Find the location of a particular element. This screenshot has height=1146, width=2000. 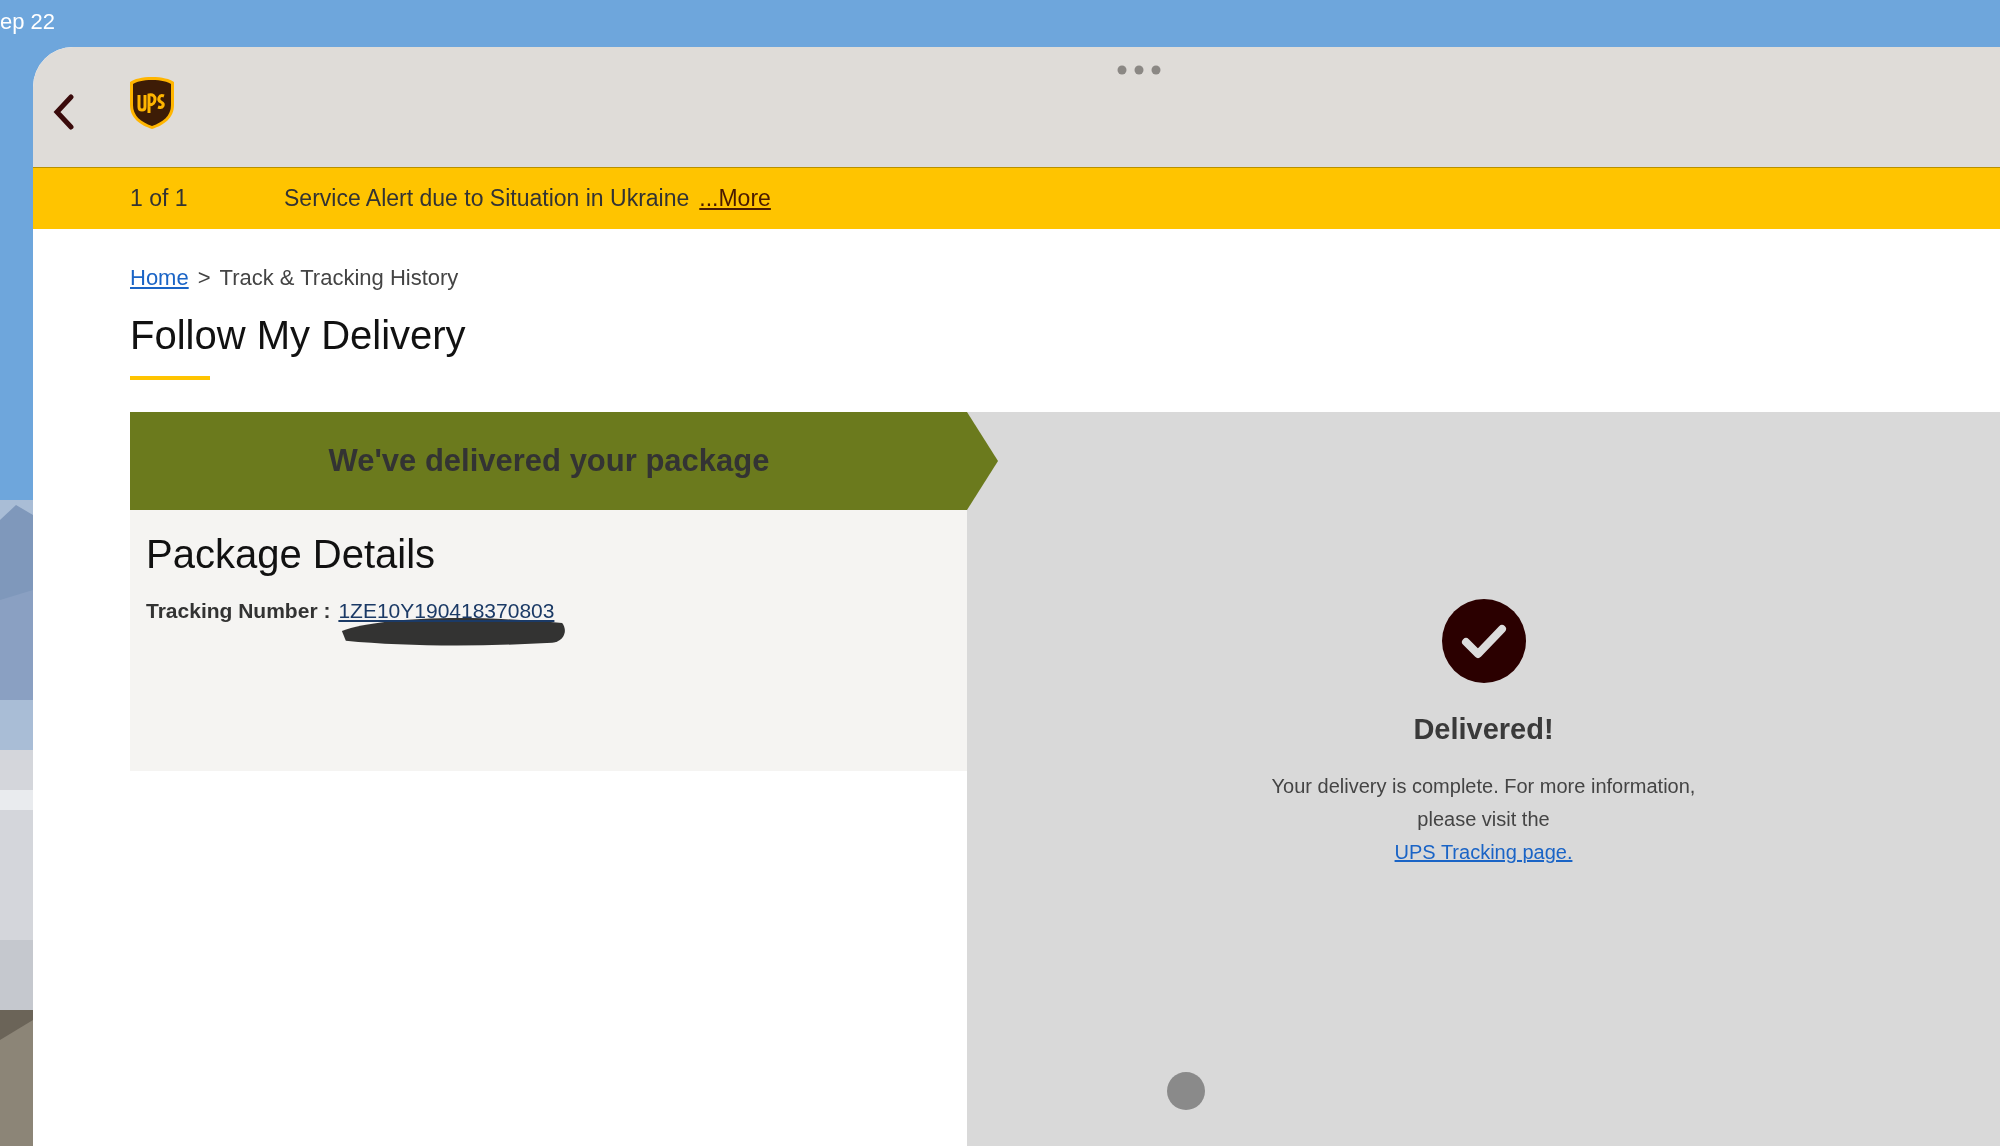

tracking-page-link: UPS Tracking page. is located at coordinates (1483, 852).